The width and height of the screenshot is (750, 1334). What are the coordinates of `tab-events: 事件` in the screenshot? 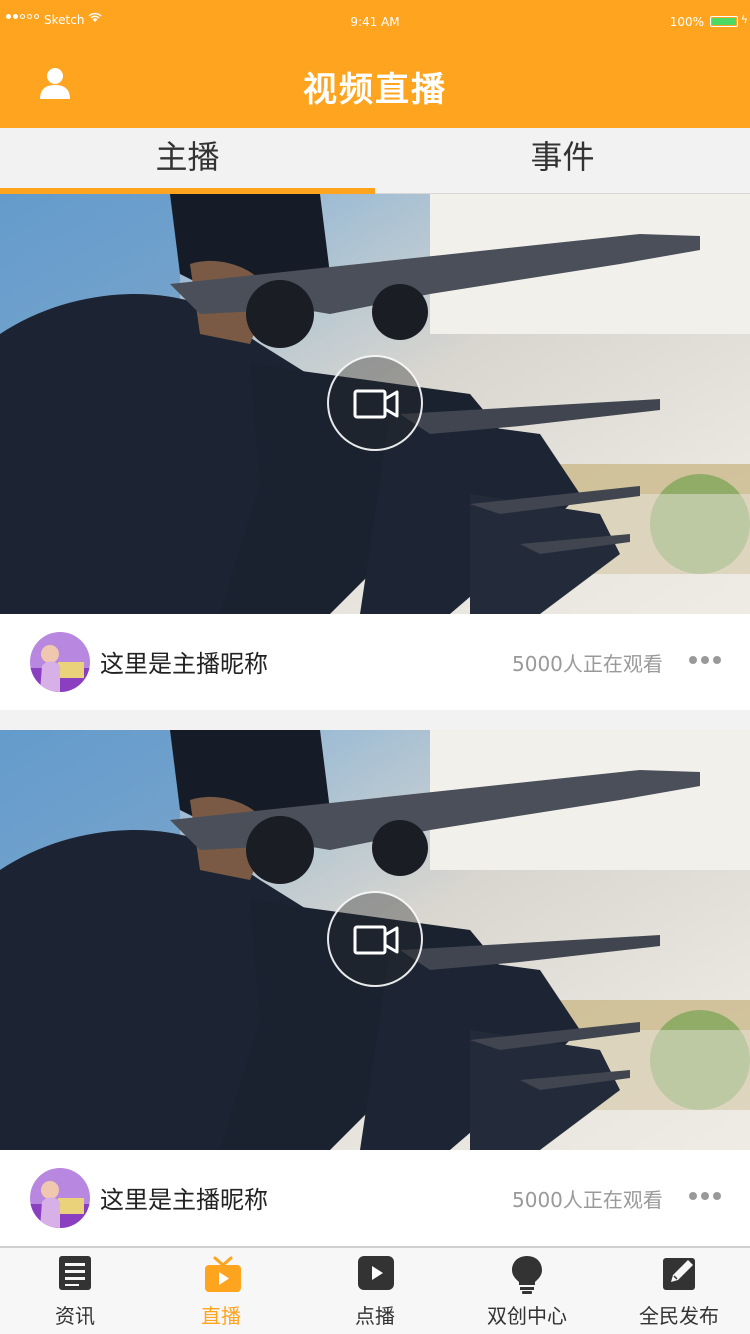 It's located at (562, 161).